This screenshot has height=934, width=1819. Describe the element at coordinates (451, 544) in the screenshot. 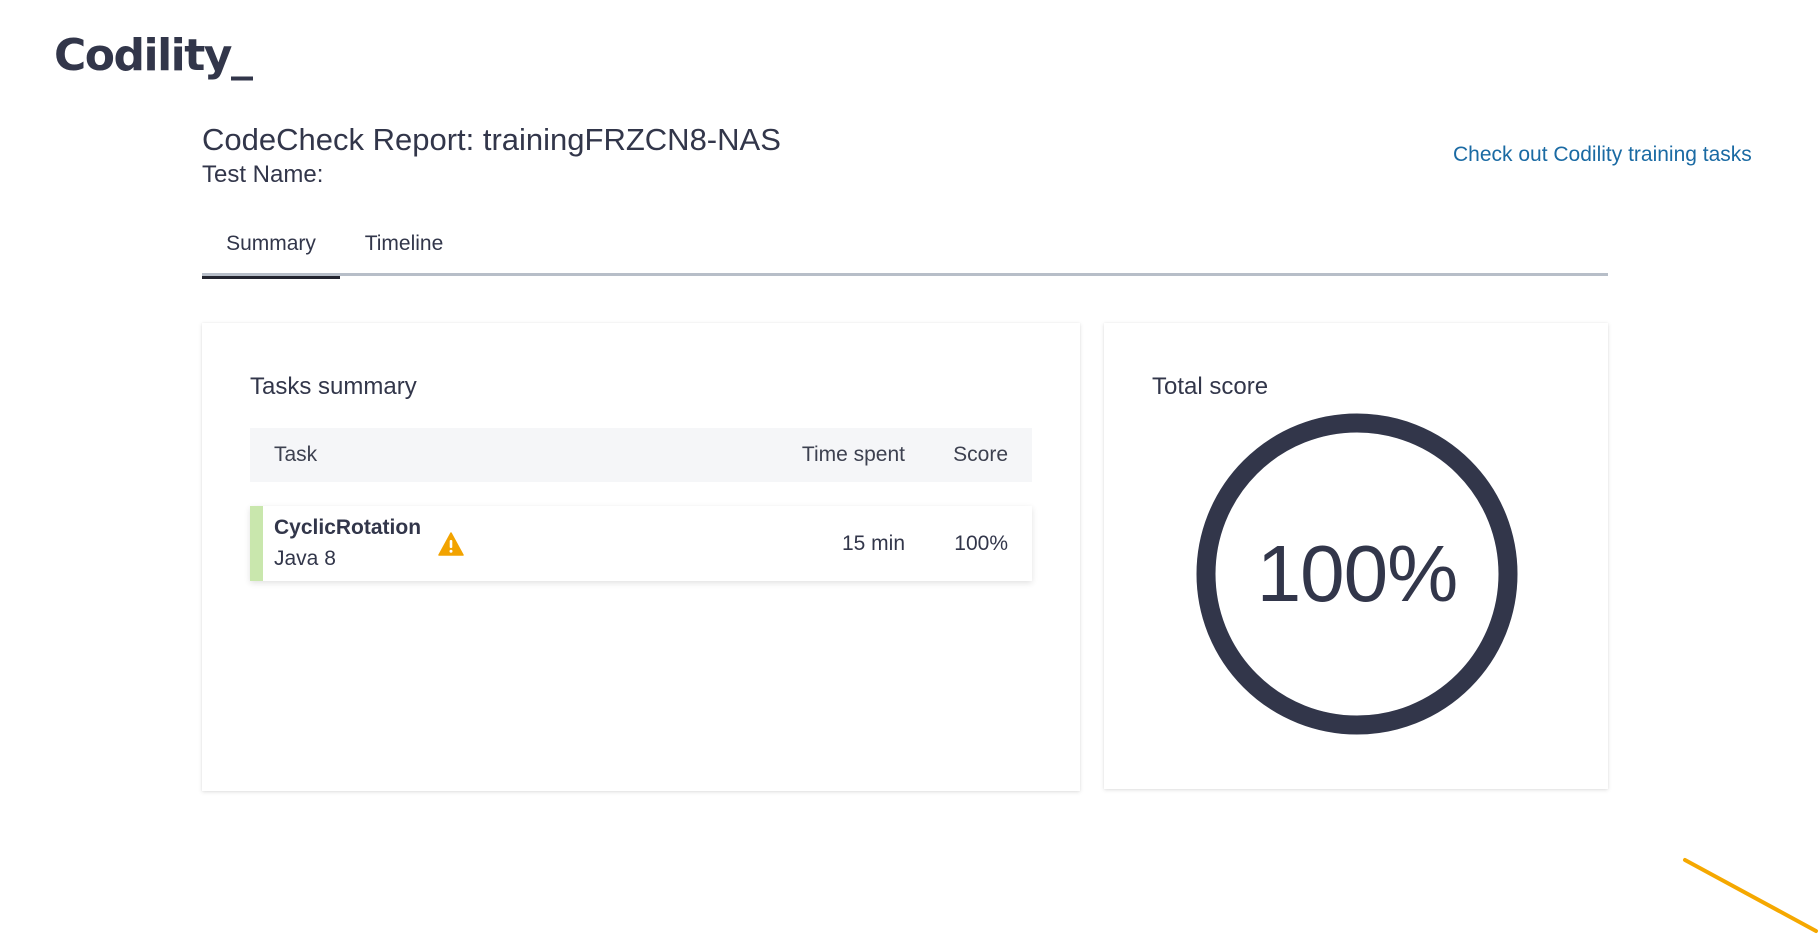

I see `warning-icon` at that location.